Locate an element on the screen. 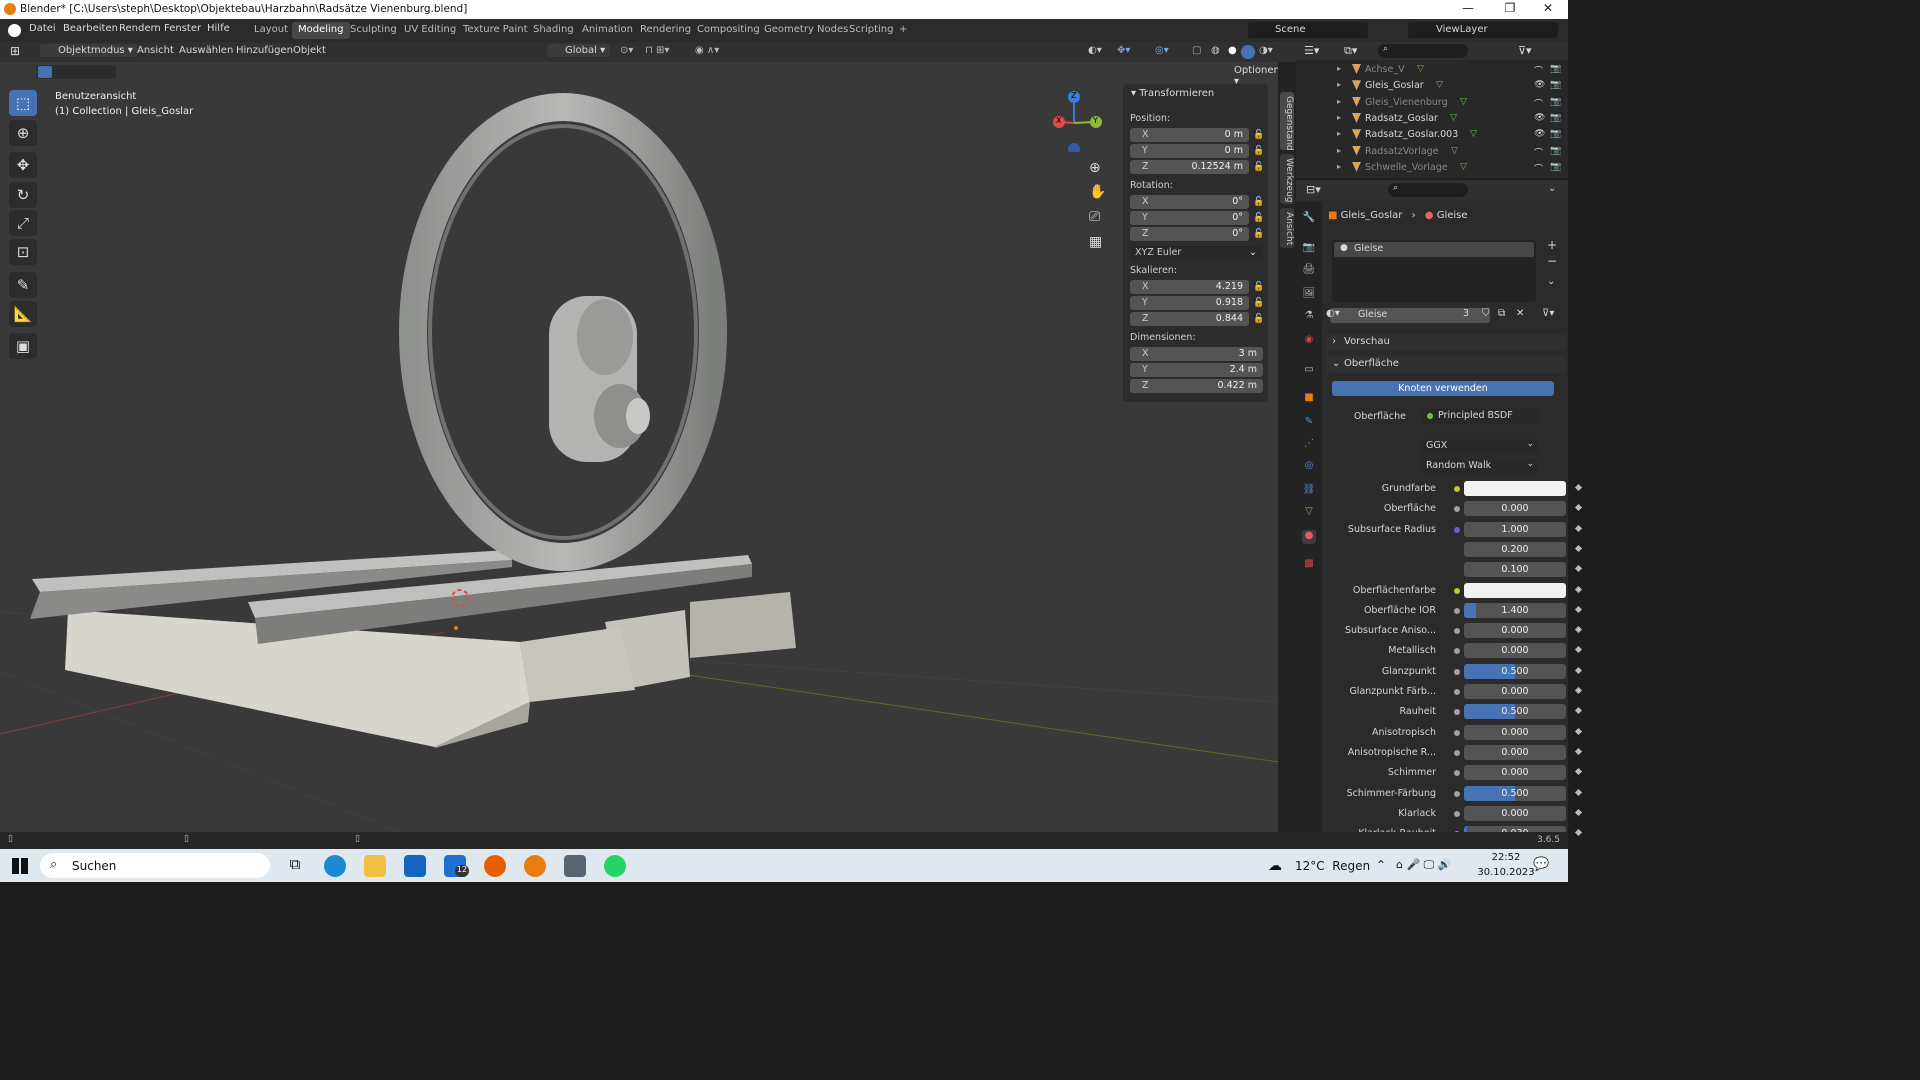 The height and width of the screenshot is (1080, 1920). select-set-icon is located at coordinates (45, 72).